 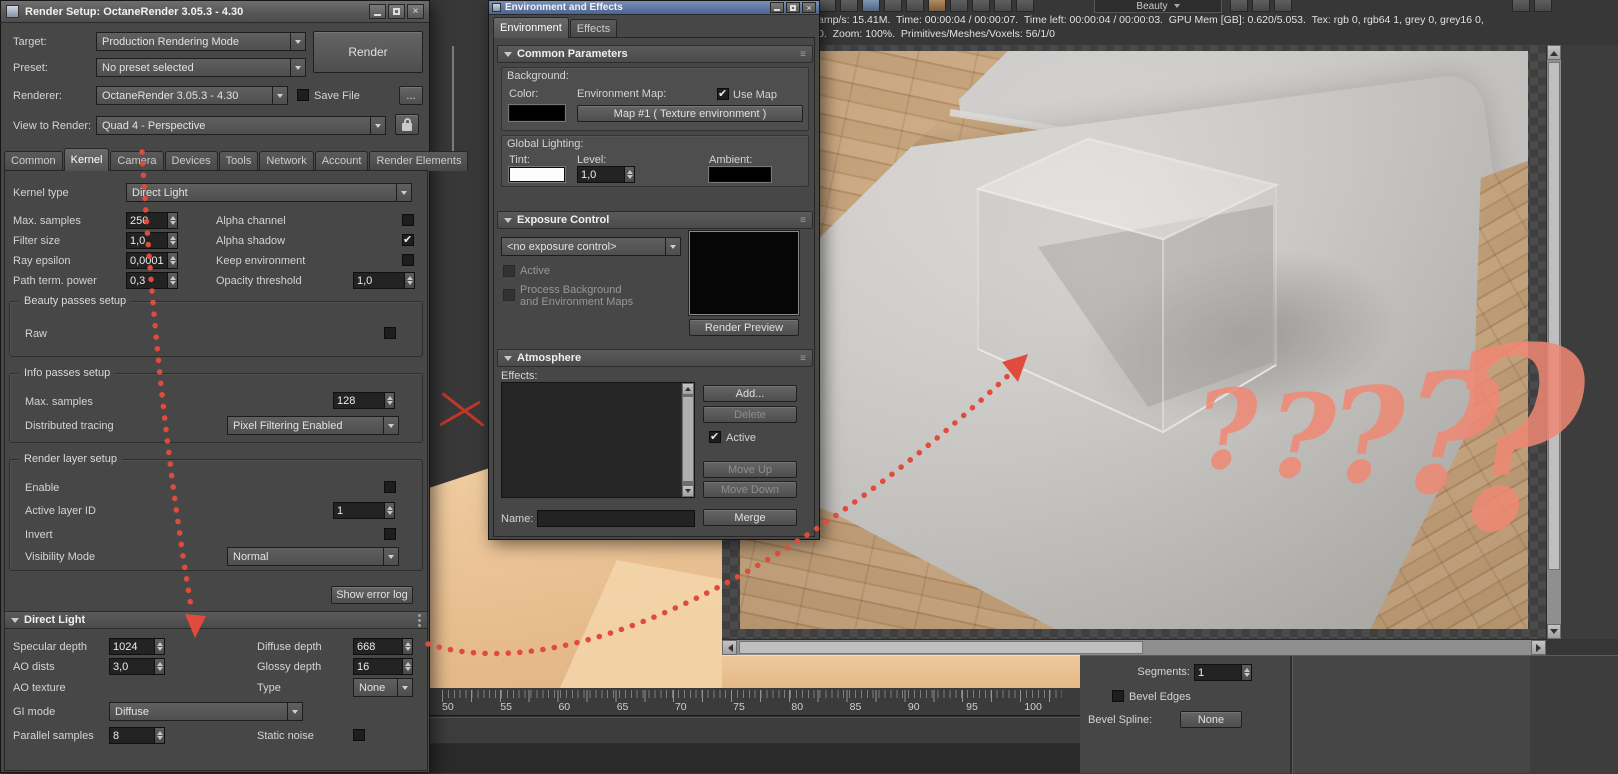 What do you see at coordinates (744, 327) in the screenshot?
I see `render-preview-button: Render Preview` at bounding box center [744, 327].